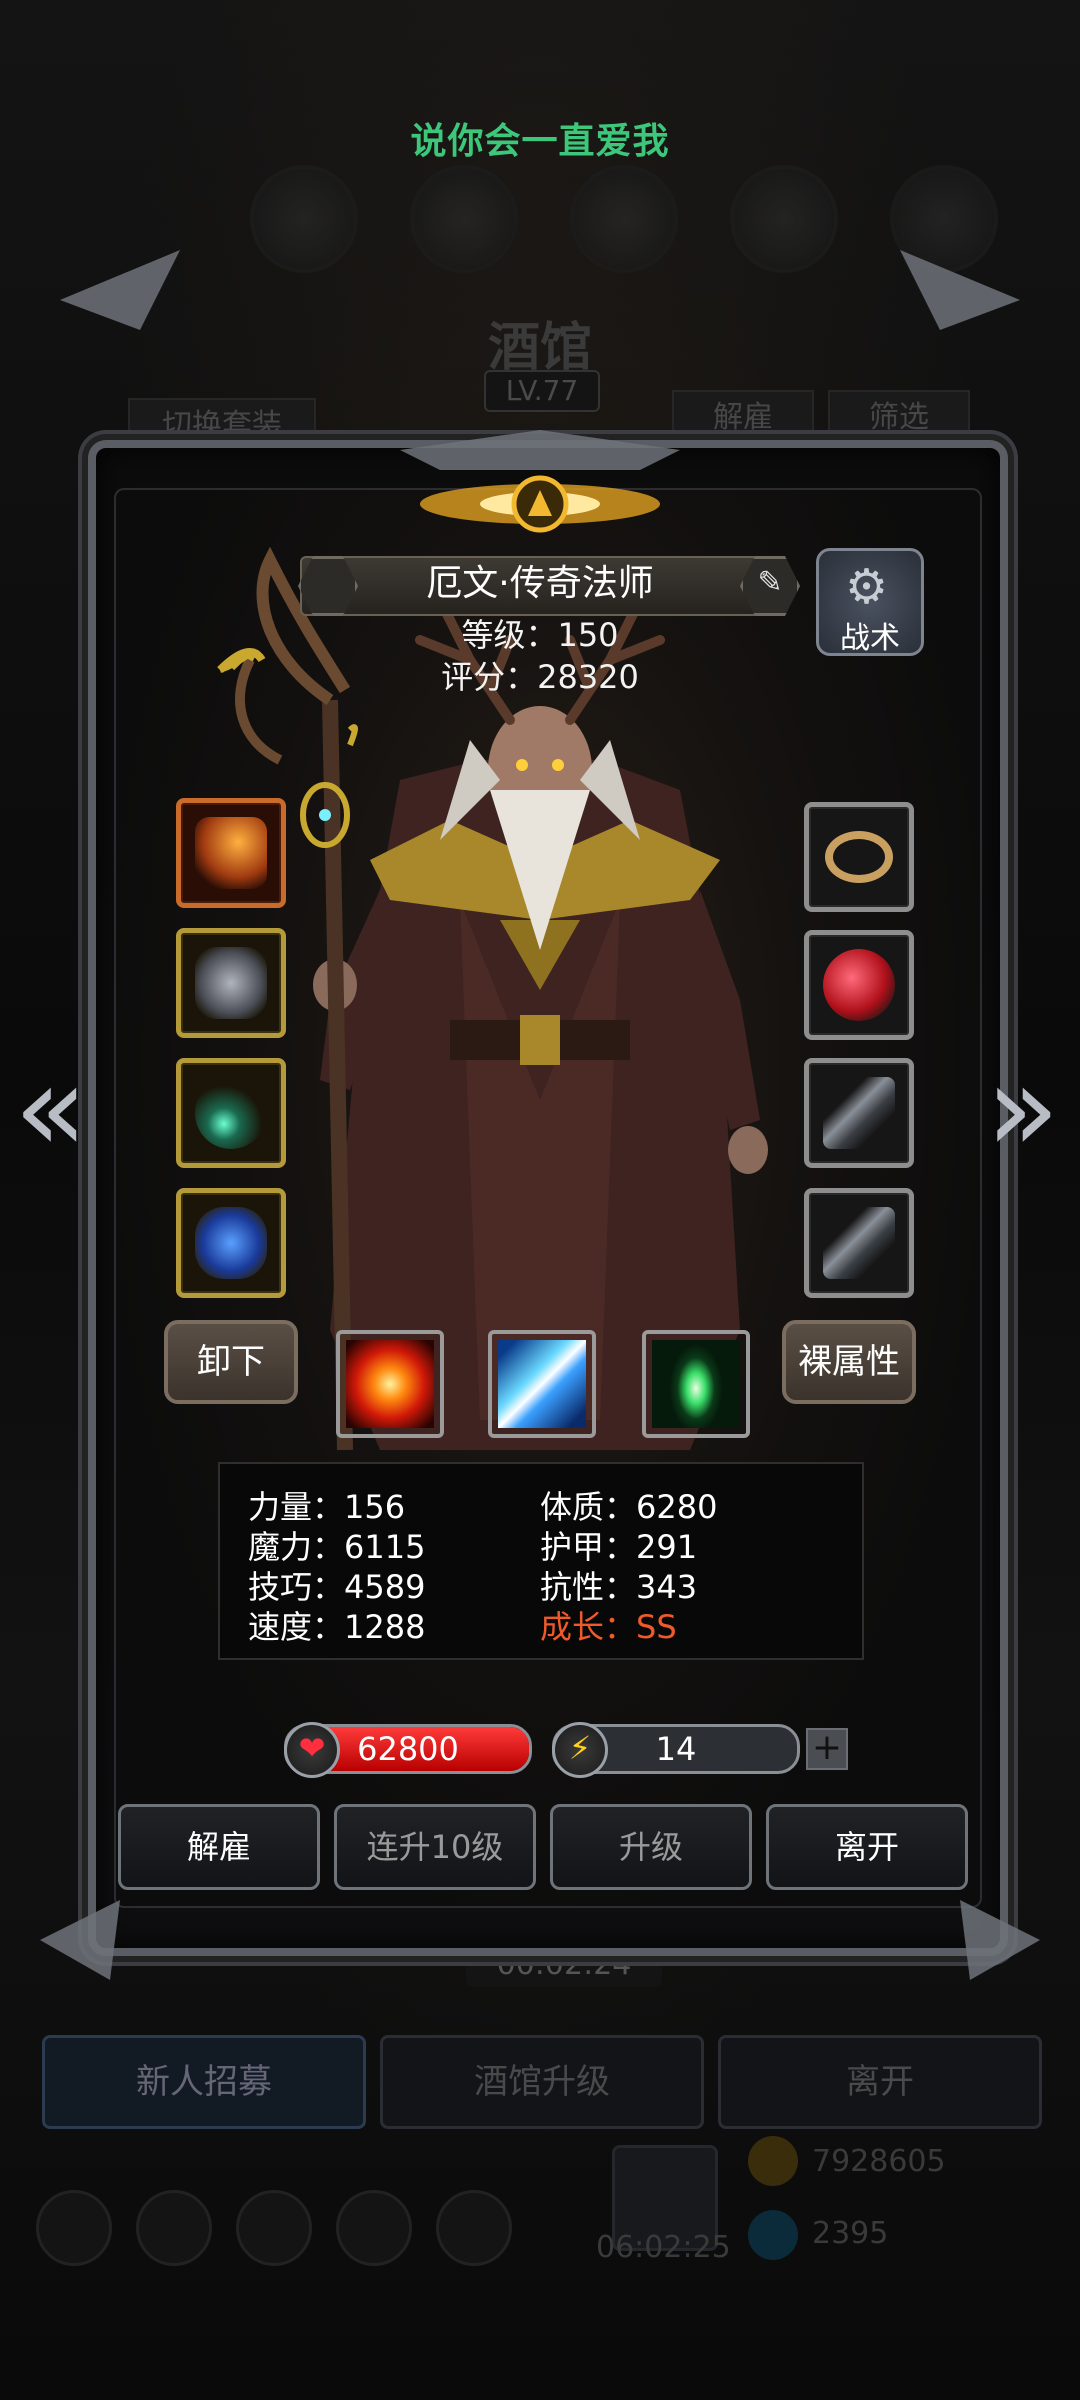  I want to click on next-hero-arrow: », so click(1022, 1110).